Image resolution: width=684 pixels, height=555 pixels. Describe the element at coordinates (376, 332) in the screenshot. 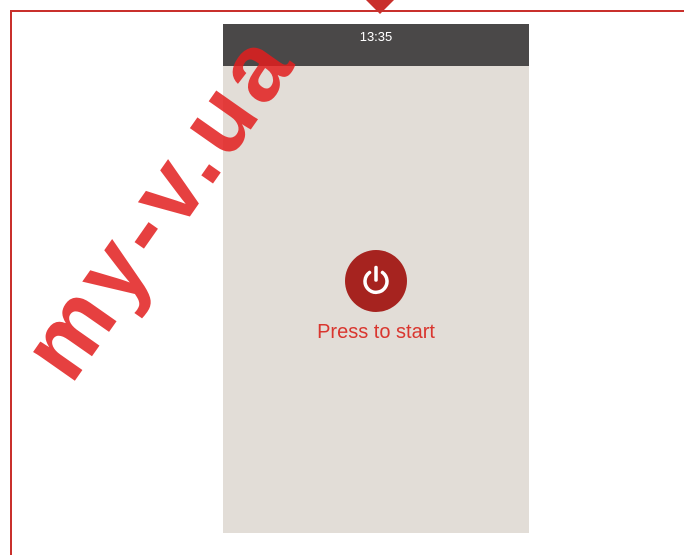

I see `press-to-start-label: Press to start` at that location.